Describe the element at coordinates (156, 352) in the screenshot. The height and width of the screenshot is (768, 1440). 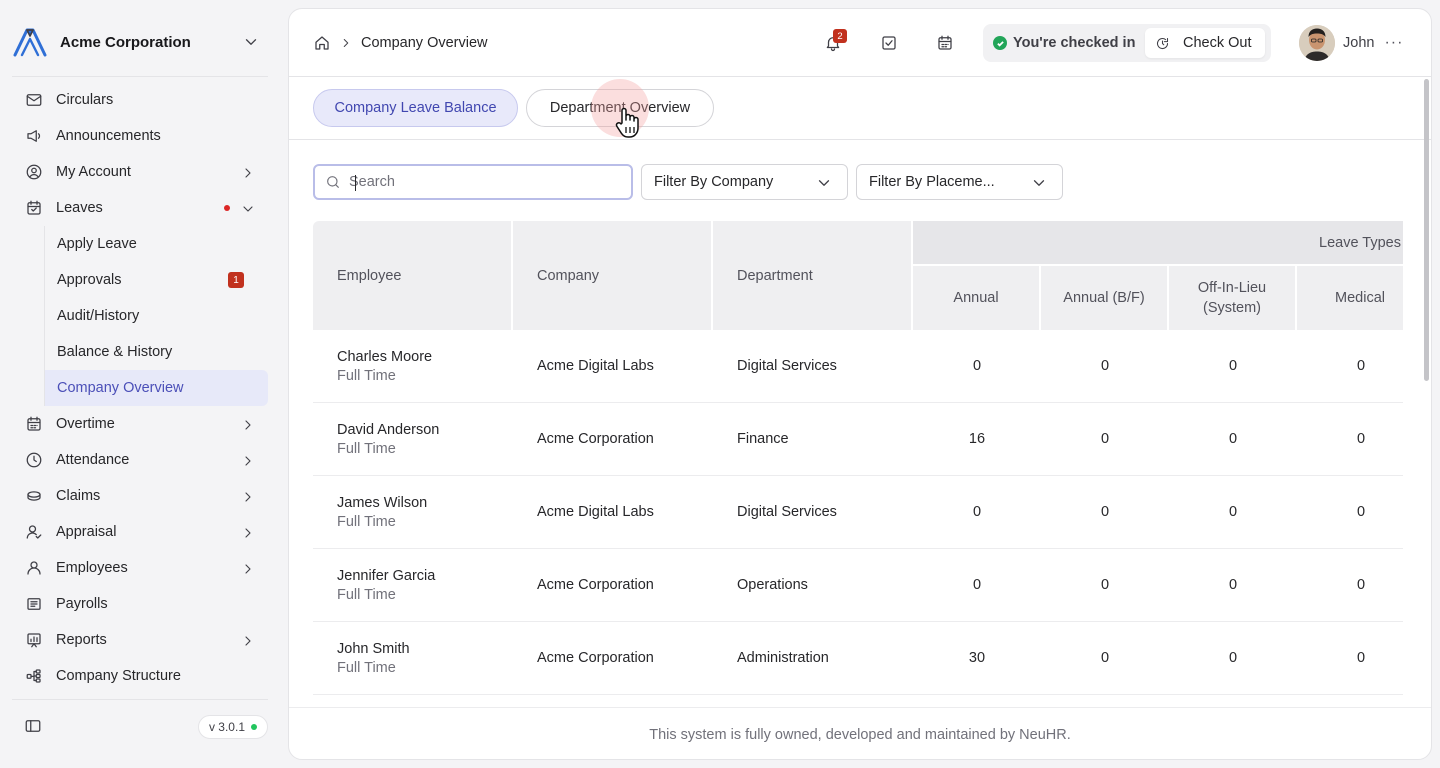
I see `sidebar-subitem-balance-history: Balance & History` at that location.